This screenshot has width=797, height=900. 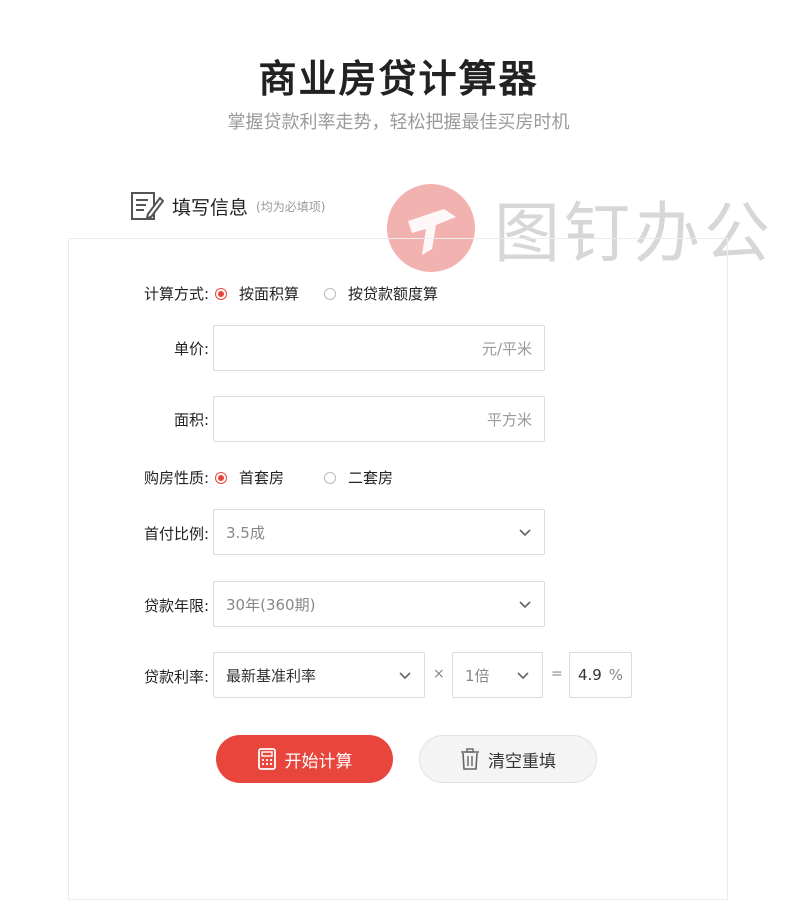 I want to click on calculate-label: 开始计算, so click(x=318, y=761).